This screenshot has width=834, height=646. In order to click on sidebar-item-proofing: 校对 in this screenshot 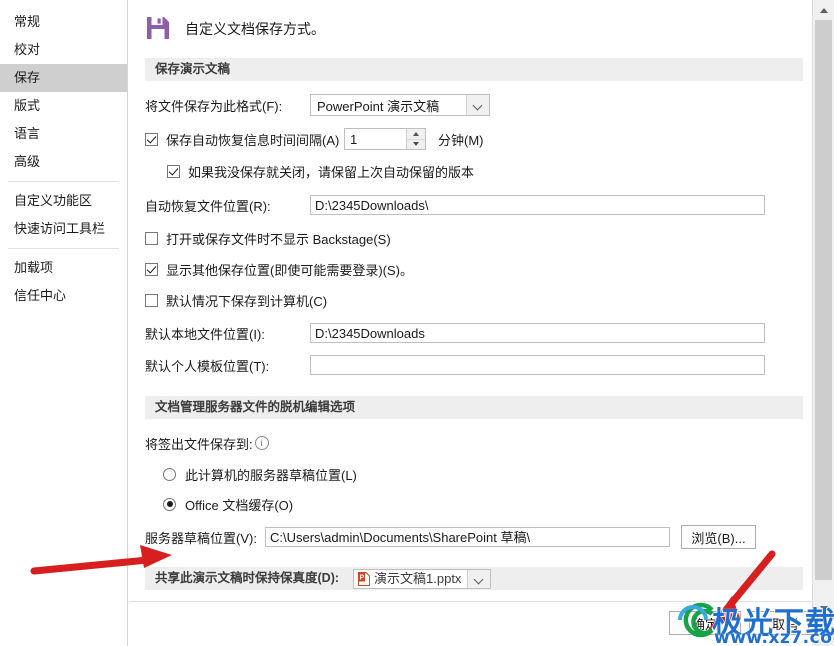, I will do `click(63, 50)`.